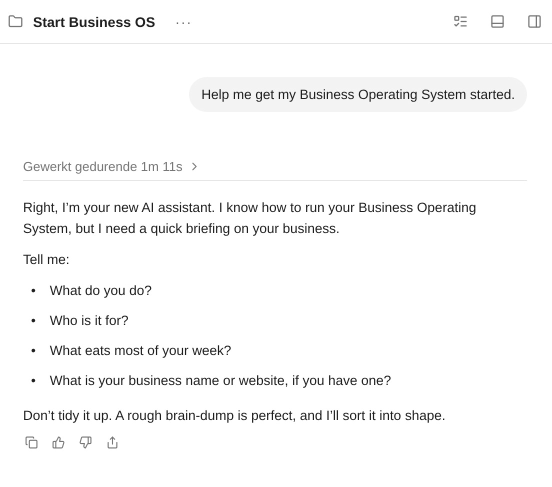 This screenshot has height=487, width=552. Describe the element at coordinates (358, 94) in the screenshot. I see `user-message: Help me get my Business Operating System started.` at that location.